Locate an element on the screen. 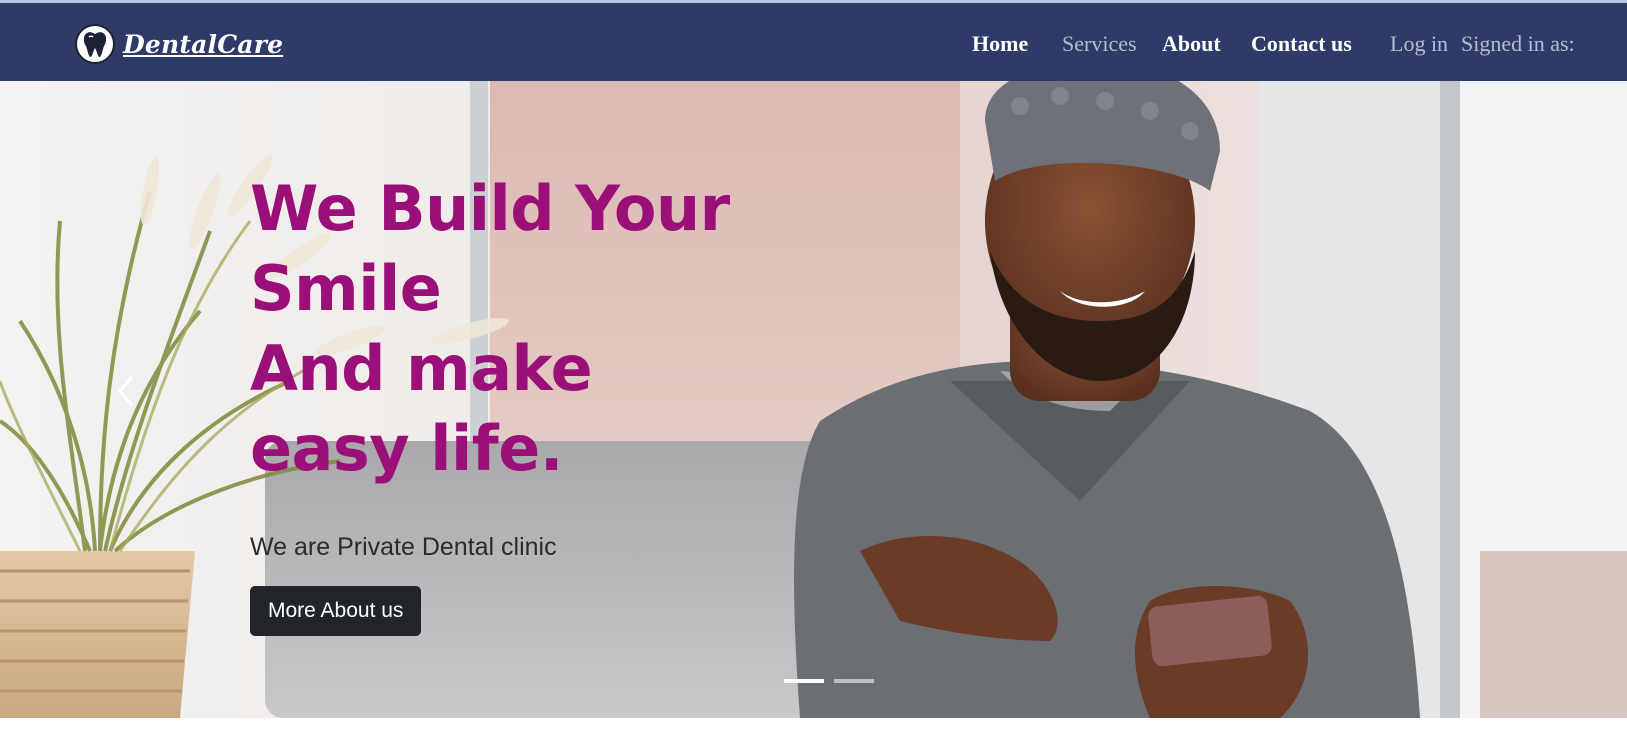 This screenshot has width=1627, height=735. page-below-hero is located at coordinates (813, 726).